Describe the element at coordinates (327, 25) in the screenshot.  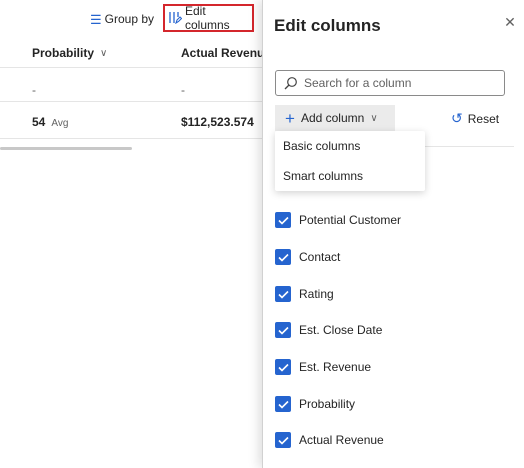
I see `panel-title: Edit columns` at that location.